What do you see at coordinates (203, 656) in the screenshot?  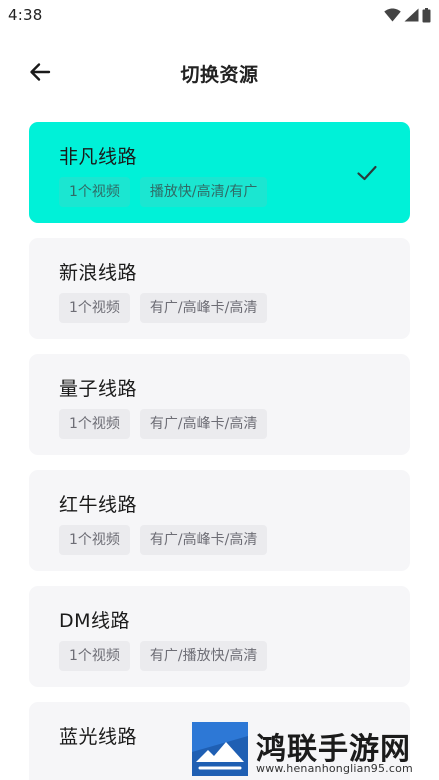 I see `feature-tag: 有广/播放快/高清` at bounding box center [203, 656].